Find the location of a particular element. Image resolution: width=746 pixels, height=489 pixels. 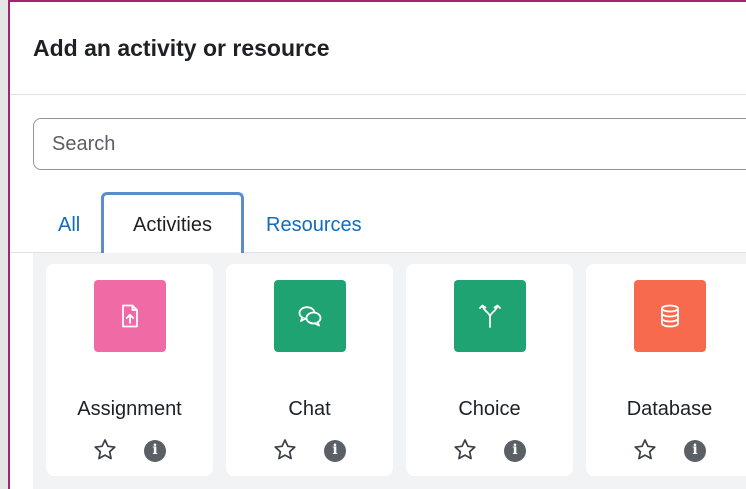

module-card-label: Choice is located at coordinates (489, 409).